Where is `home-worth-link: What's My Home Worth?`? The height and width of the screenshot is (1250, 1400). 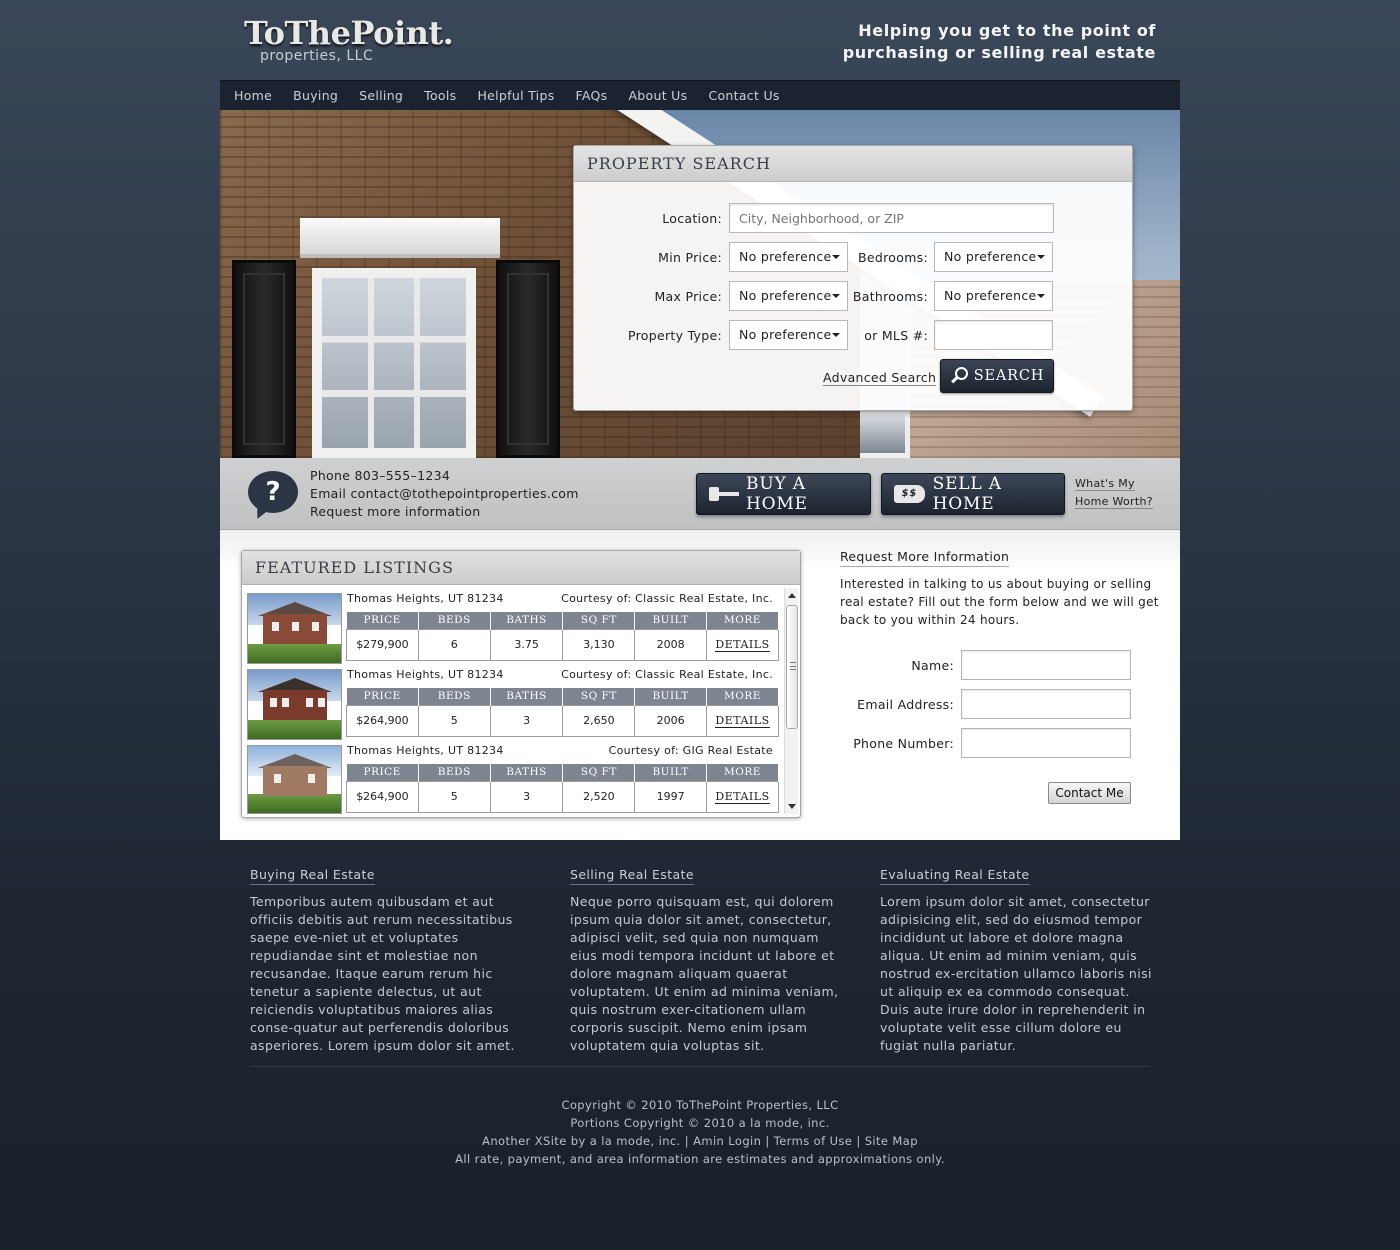
home-worth-link: What's My Home Worth? is located at coordinates (1114, 493).